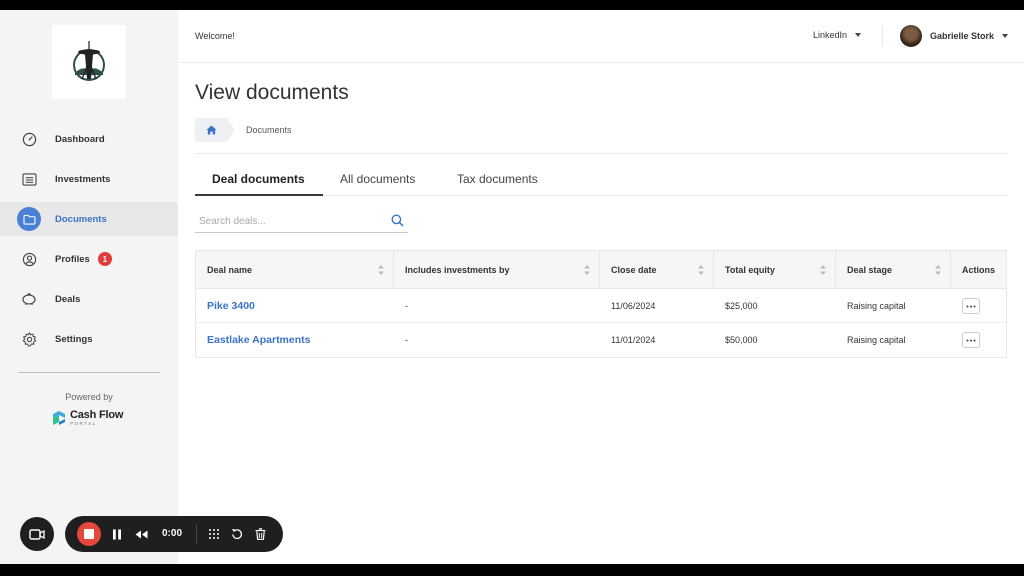  I want to click on stop-icon, so click(89, 534).